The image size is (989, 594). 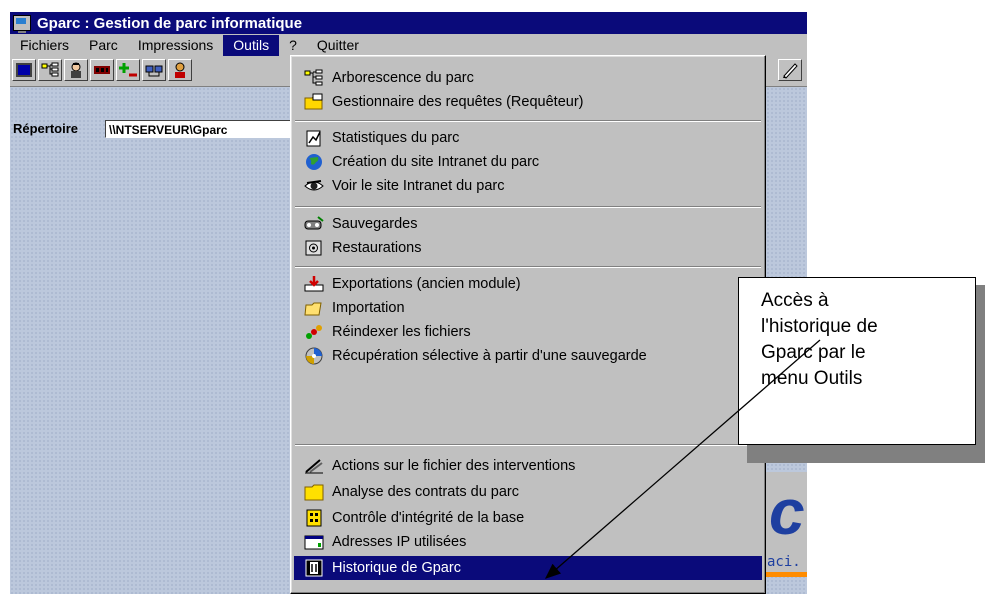 I want to click on callout-arrow, so click(x=683, y=459).